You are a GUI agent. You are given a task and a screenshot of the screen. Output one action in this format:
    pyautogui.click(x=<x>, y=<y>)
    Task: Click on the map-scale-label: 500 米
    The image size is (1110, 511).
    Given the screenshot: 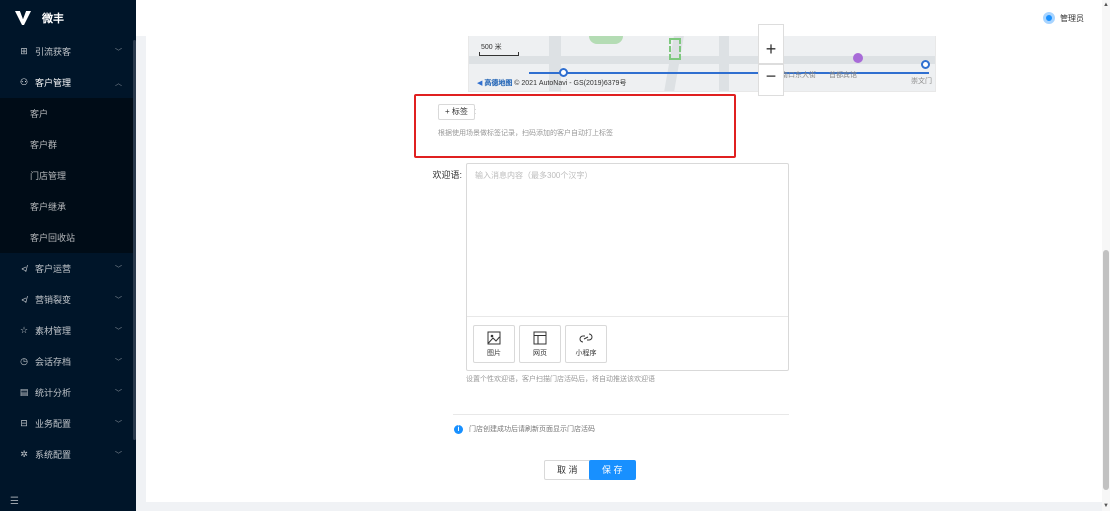 What is the action you would take?
    pyautogui.click(x=491, y=47)
    